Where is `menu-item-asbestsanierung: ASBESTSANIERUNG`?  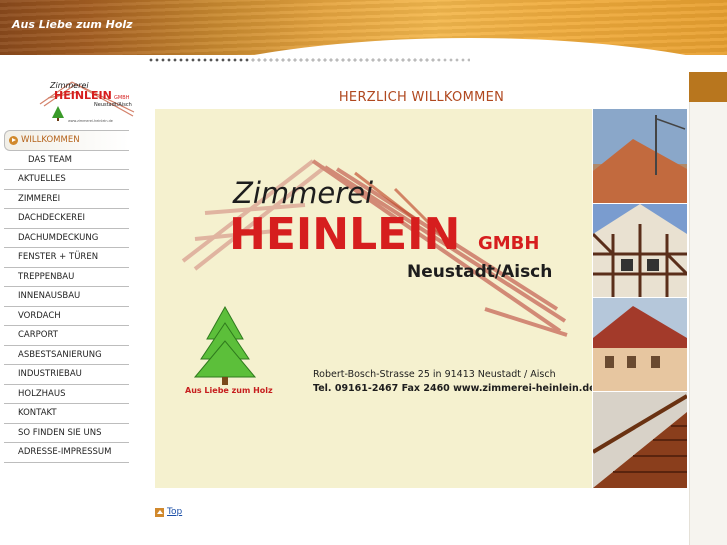 menu-item-asbestsanierung: ASBESTSANIERUNG is located at coordinates (66, 355).